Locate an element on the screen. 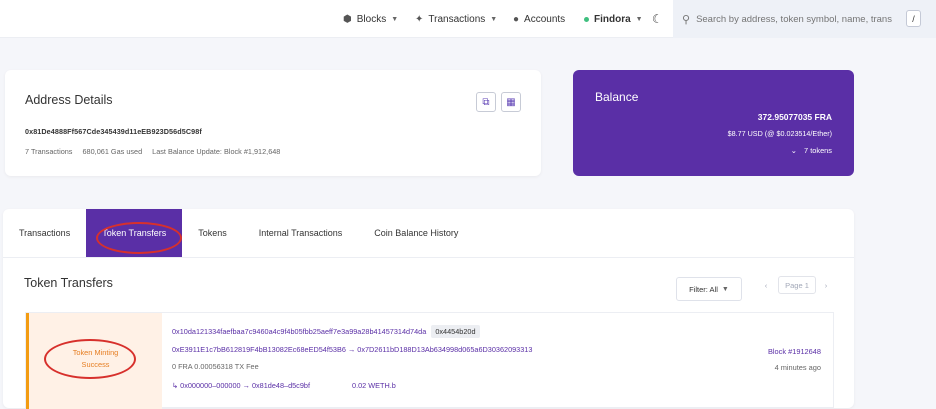  tab-tokens: Tokens is located at coordinates (212, 233).